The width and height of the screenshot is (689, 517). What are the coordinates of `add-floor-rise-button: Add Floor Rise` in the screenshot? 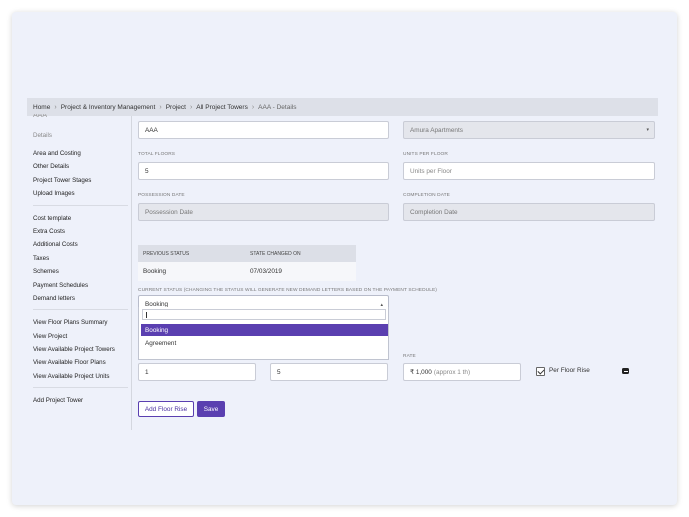 It's located at (166, 409).